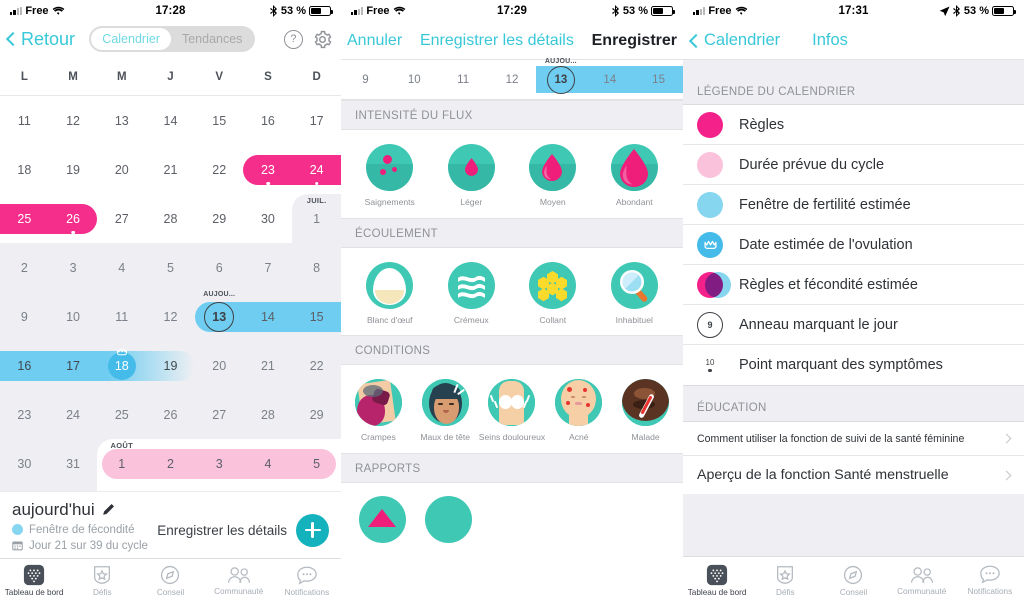 This screenshot has width=1024, height=603. I want to click on legend-item-duree-prevue: Durée prévue du cycle, so click(853, 165).